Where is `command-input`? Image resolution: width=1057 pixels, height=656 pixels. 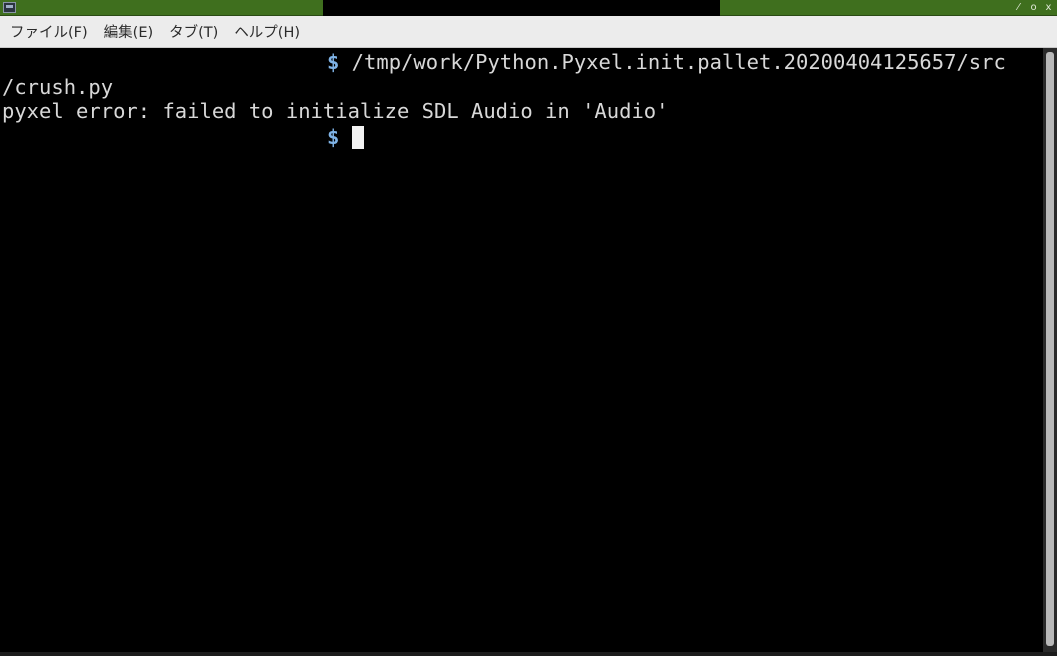 command-input is located at coordinates (345, 137).